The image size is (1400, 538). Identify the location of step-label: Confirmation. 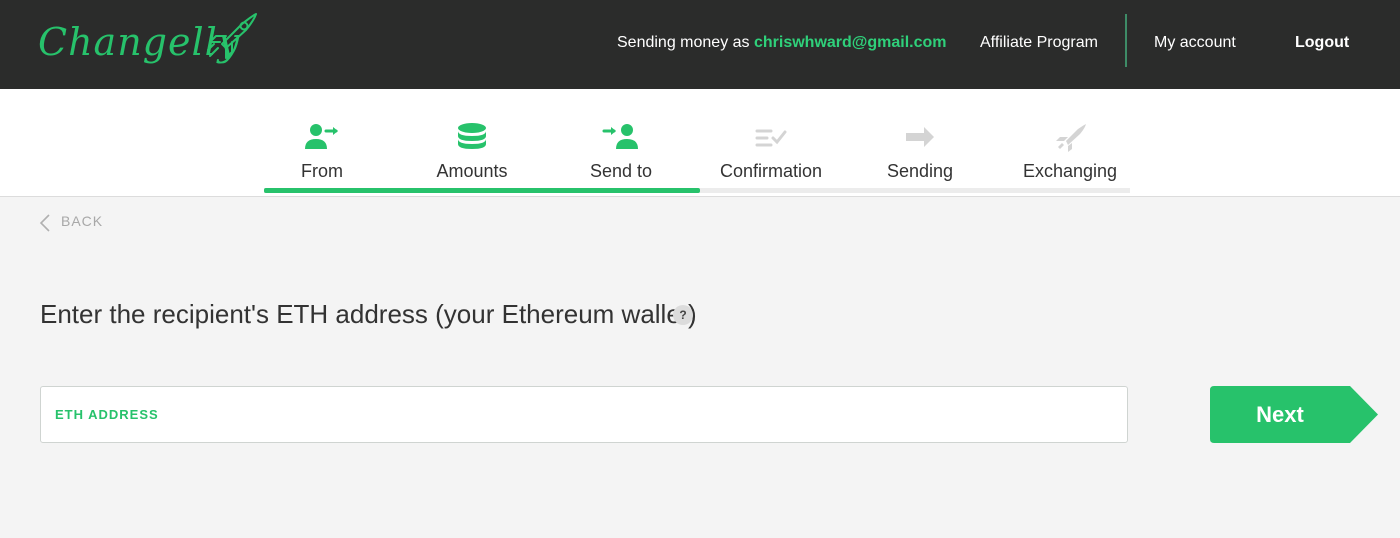
(771, 171).